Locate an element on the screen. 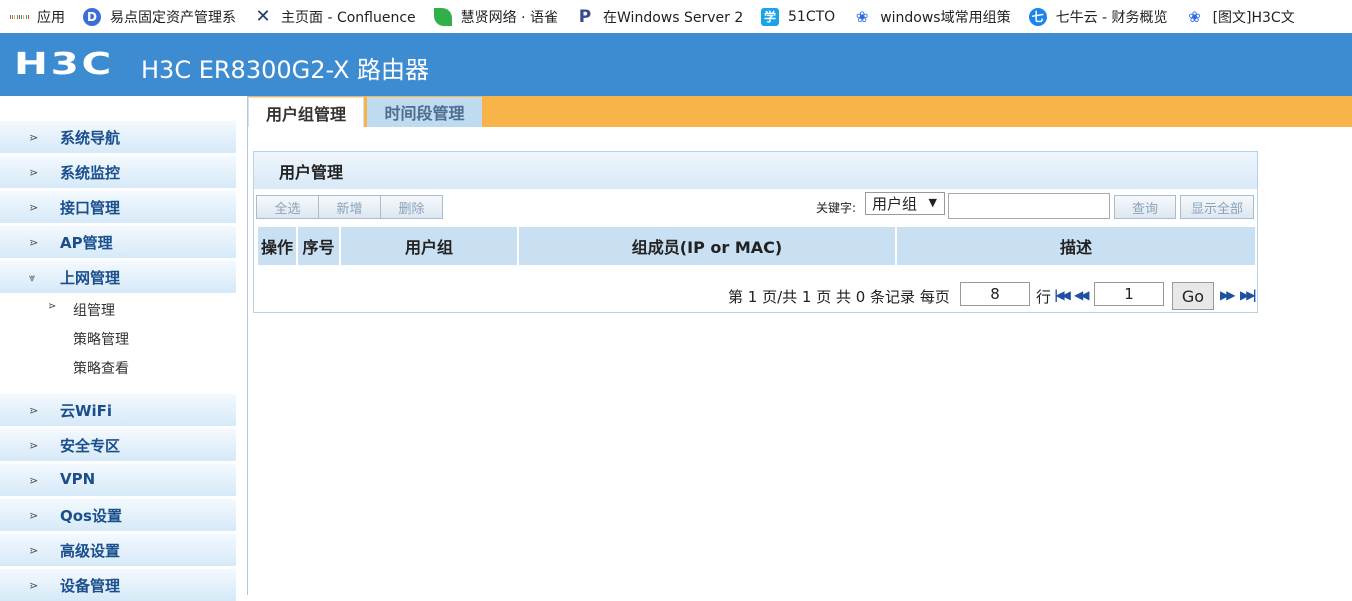 The image size is (1352, 601). sidebar-item-label: VPN is located at coordinates (78, 479).